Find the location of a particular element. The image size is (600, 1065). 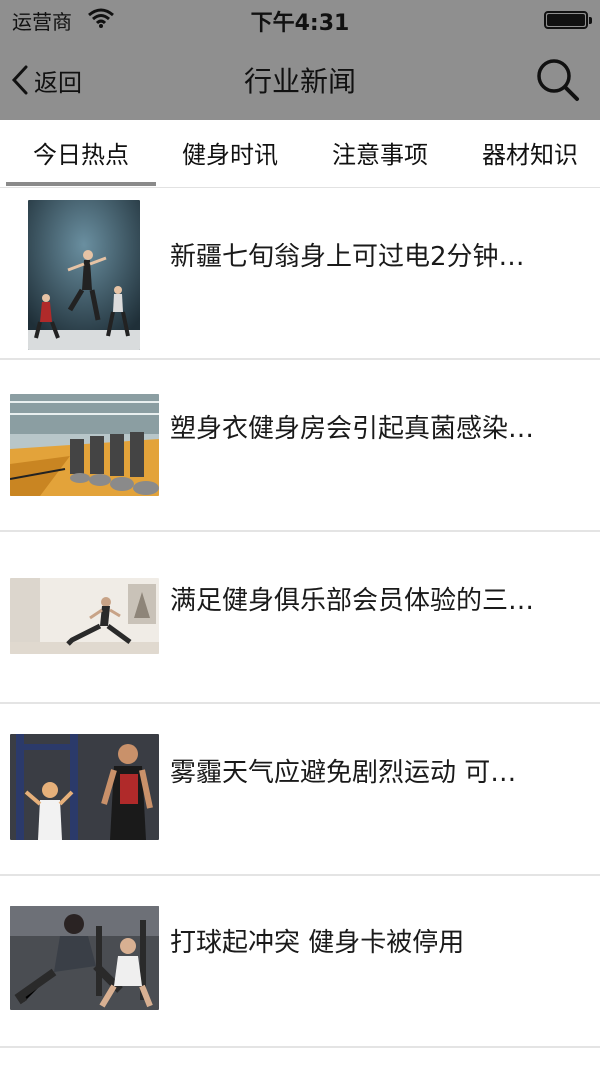

tab-equipment: 器材知识 is located at coordinates (527, 154).